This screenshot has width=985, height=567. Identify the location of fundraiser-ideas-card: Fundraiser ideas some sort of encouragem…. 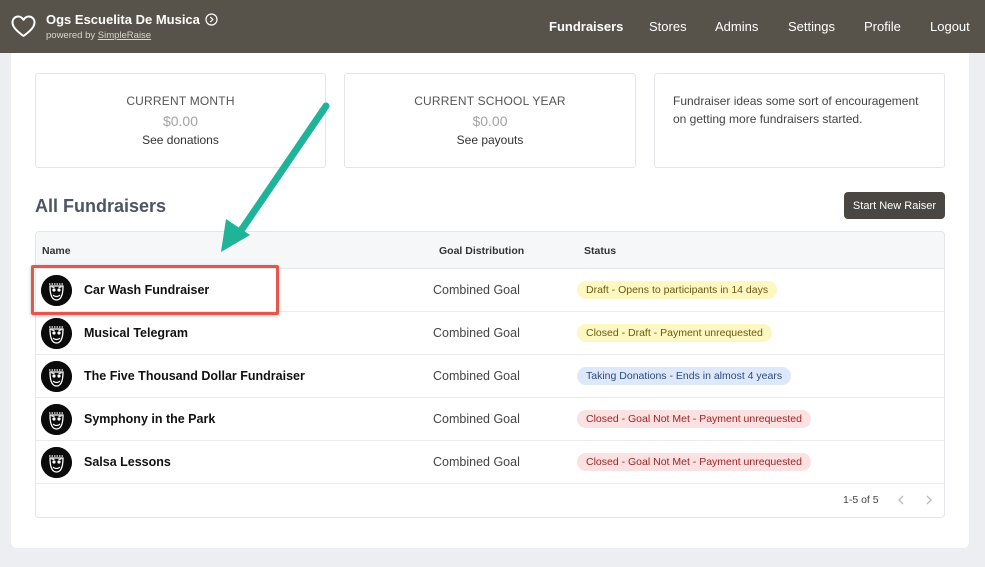
(799, 120).